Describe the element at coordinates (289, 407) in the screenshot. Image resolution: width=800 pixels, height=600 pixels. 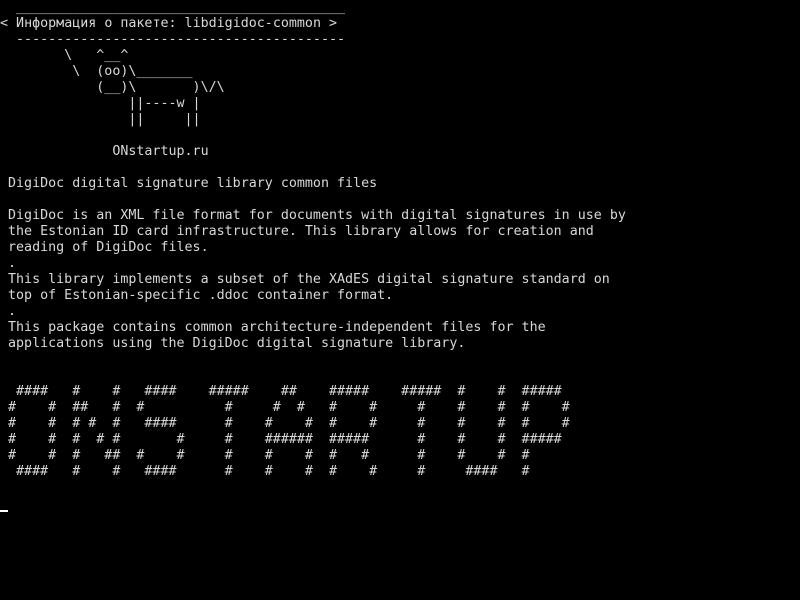
I see `banner-line: # # ## # # # # # # # # # # # #` at that location.